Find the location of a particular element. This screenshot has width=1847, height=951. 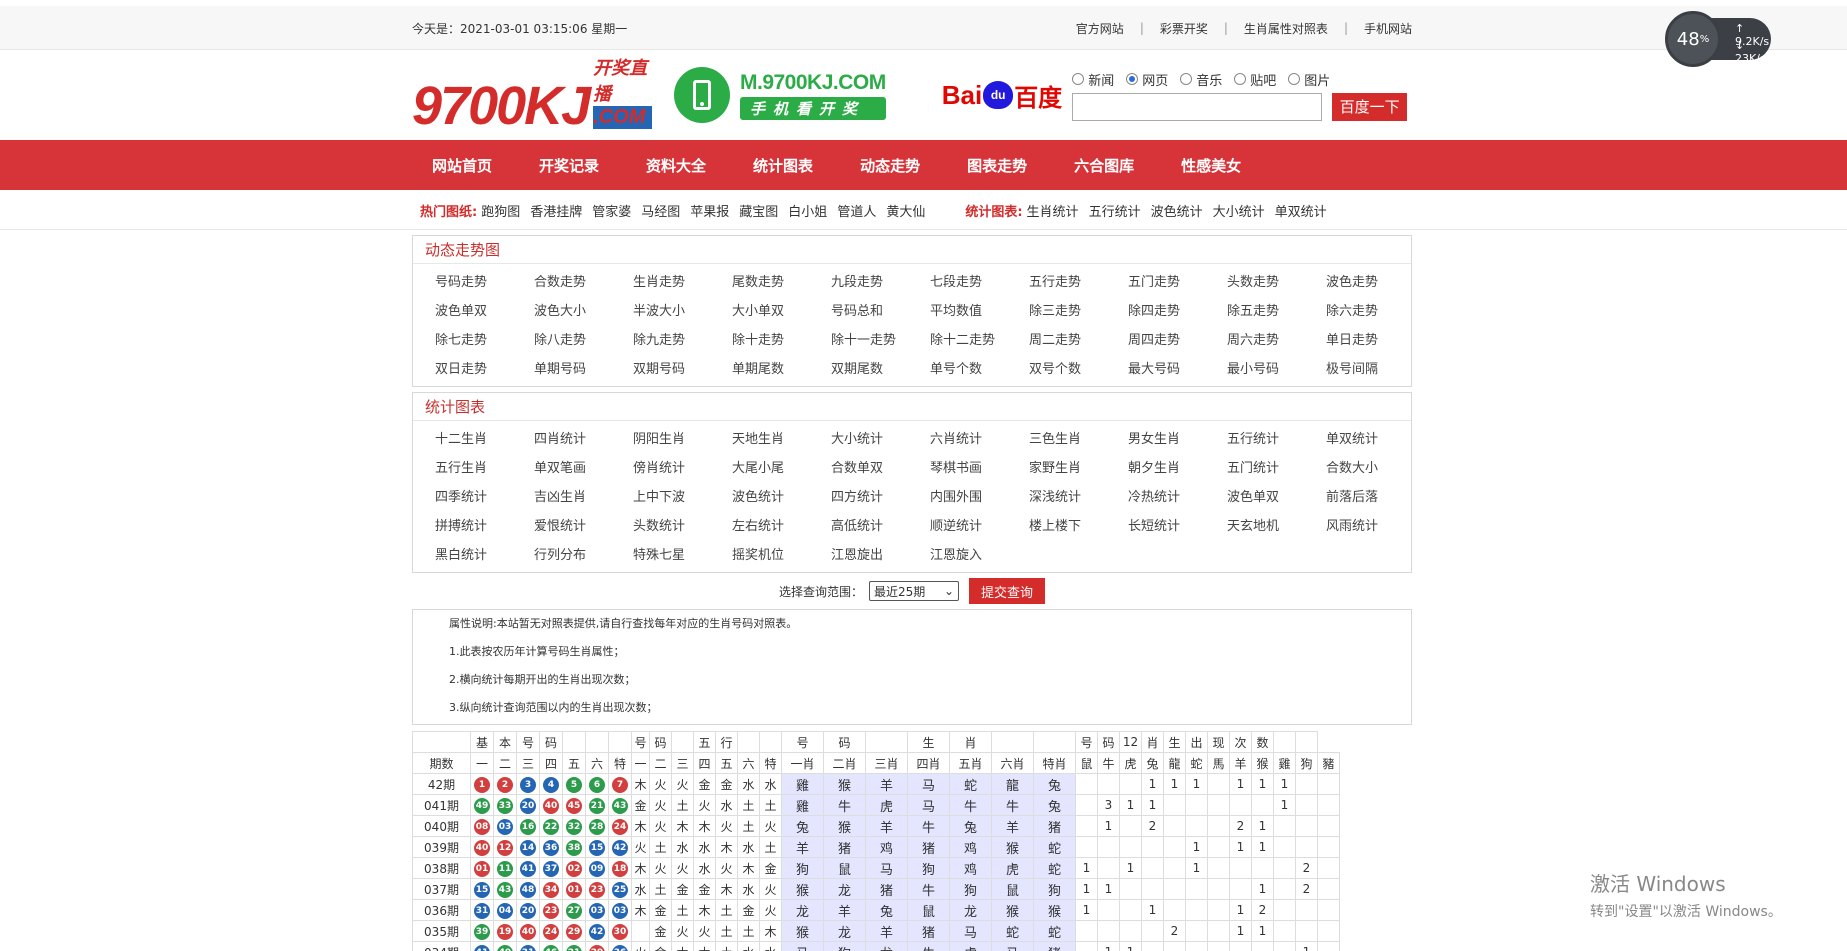

stats-link: 五门统计 is located at coordinates (1276, 468).